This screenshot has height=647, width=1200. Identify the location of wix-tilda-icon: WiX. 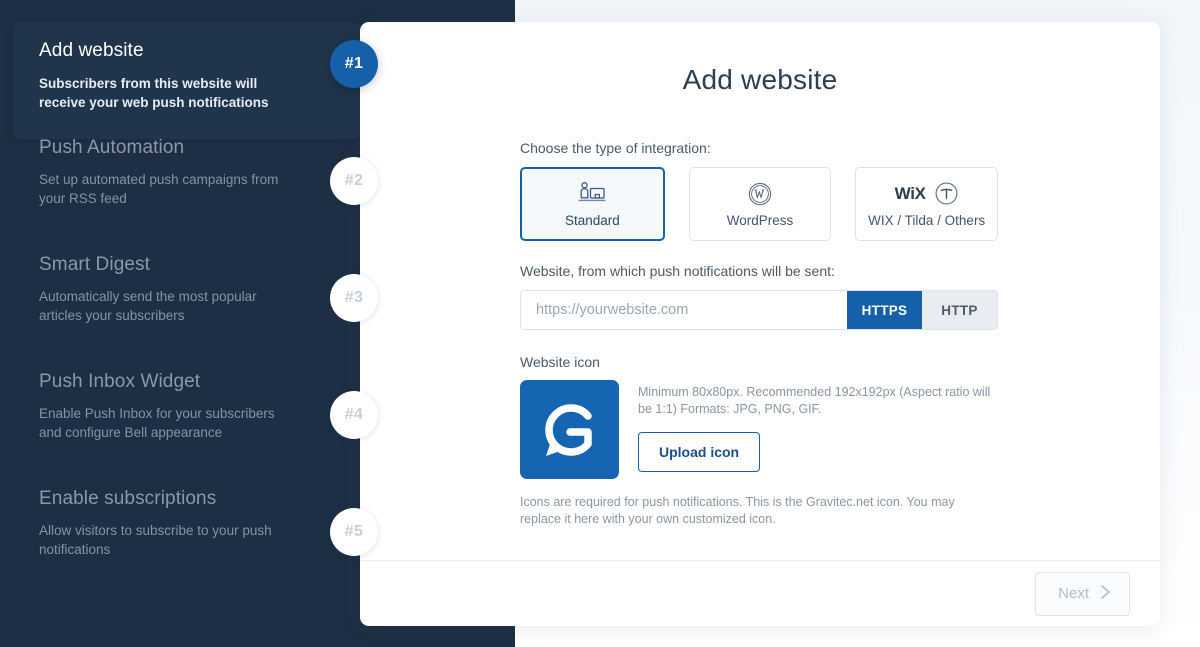
(927, 194).